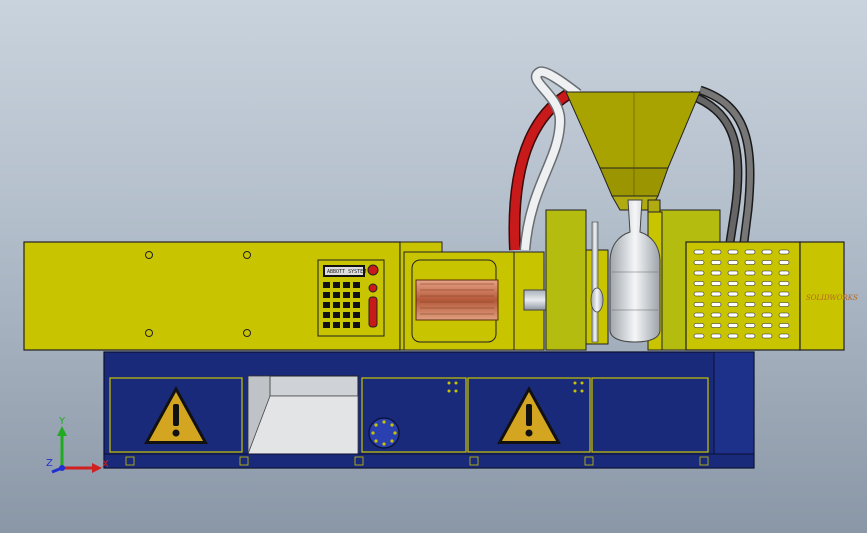  Describe the element at coordinates (633, 152) in the screenshot. I see `hopper` at that location.